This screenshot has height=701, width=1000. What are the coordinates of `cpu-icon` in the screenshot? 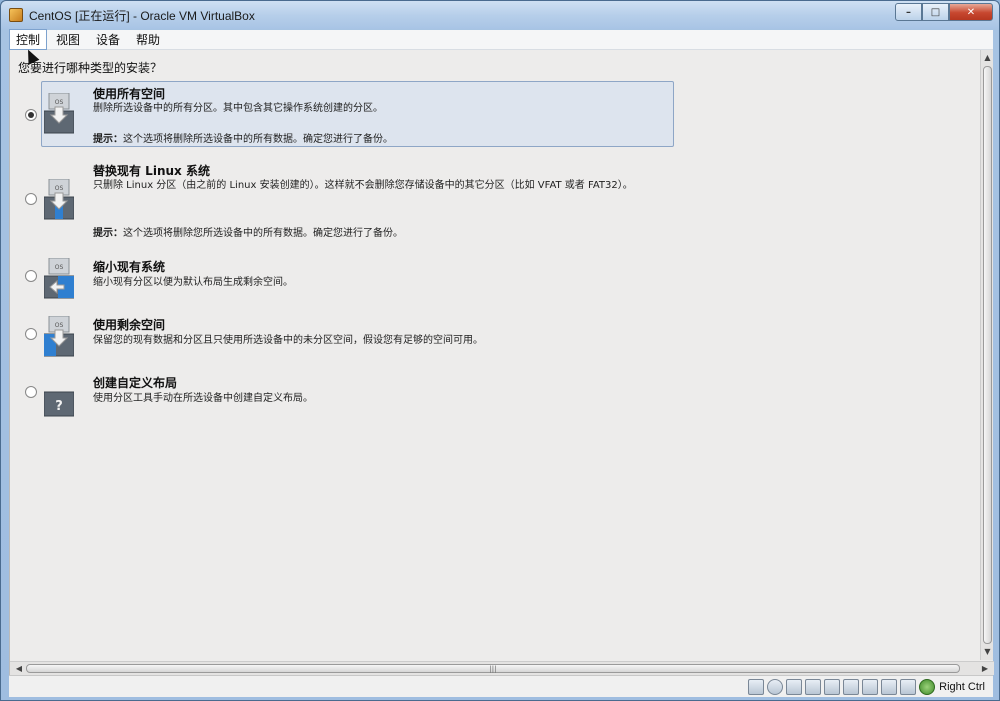 It's located at (889, 686).